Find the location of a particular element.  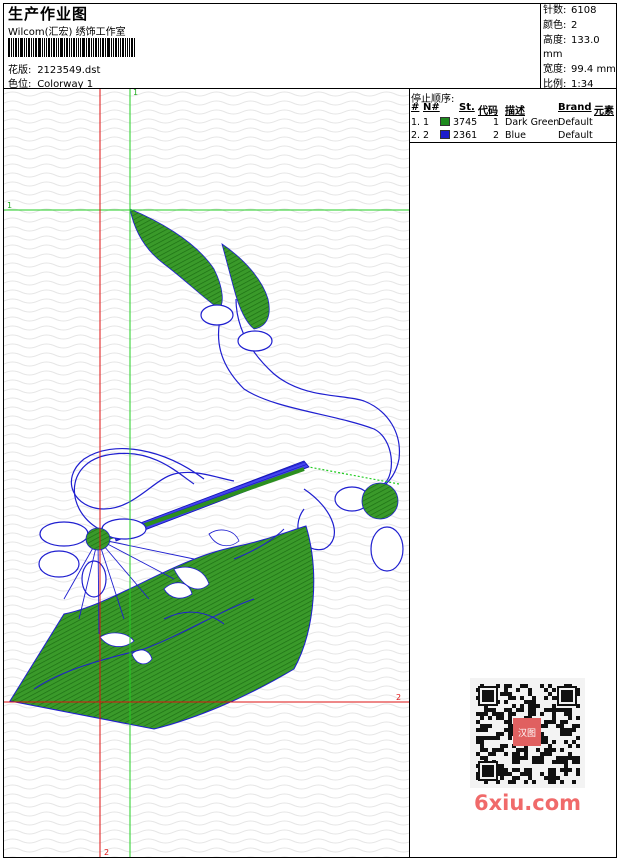

guide-green-h-label: 1 is located at coordinates (9, 205).